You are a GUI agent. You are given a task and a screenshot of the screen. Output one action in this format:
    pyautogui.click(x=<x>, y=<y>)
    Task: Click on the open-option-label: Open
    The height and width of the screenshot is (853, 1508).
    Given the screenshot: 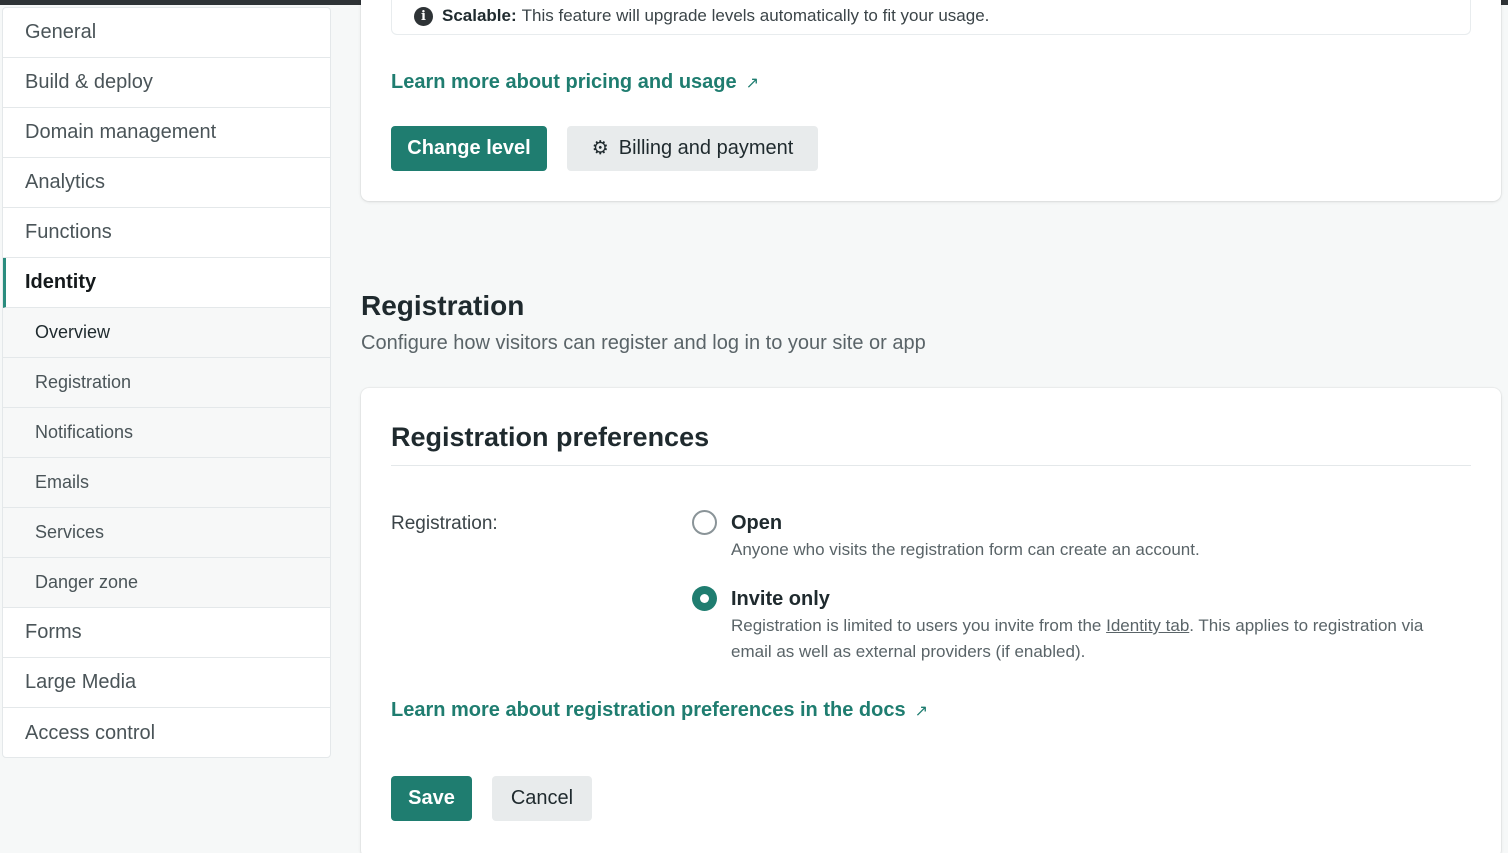 What is the action you would take?
    pyautogui.click(x=757, y=523)
    